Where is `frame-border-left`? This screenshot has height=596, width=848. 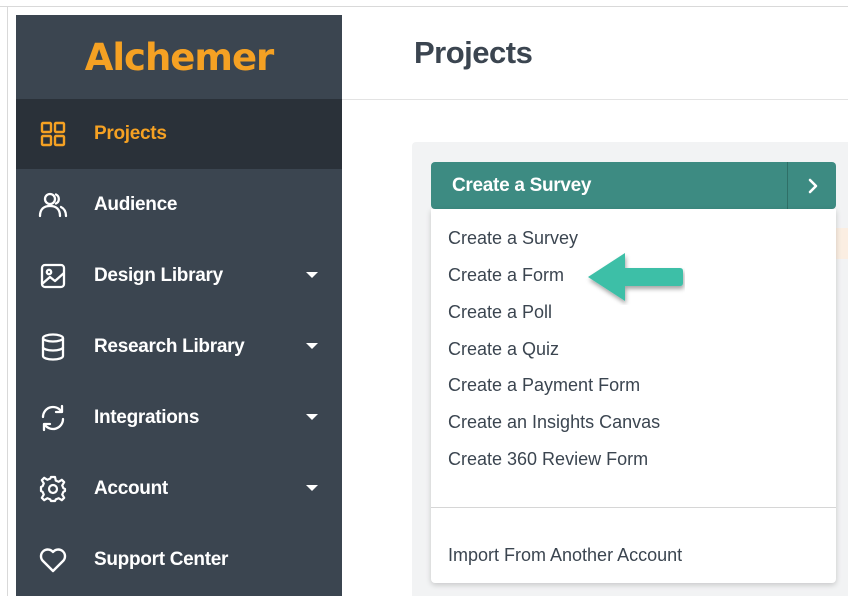
frame-border-left is located at coordinates (7, 301).